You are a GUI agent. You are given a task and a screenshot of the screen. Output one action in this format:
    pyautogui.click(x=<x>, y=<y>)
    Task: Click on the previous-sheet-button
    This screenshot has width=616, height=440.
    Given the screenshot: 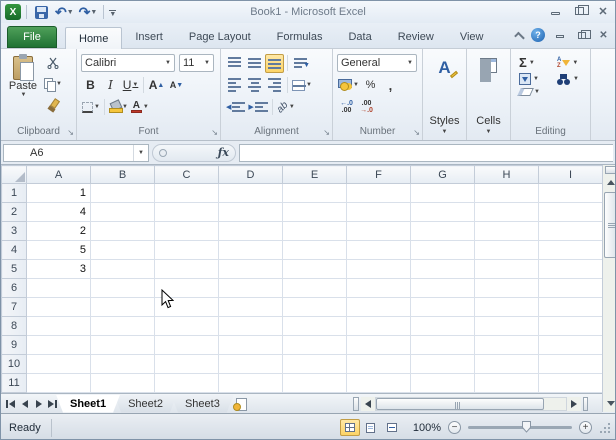 What is the action you would take?
    pyautogui.click(x=24, y=404)
    